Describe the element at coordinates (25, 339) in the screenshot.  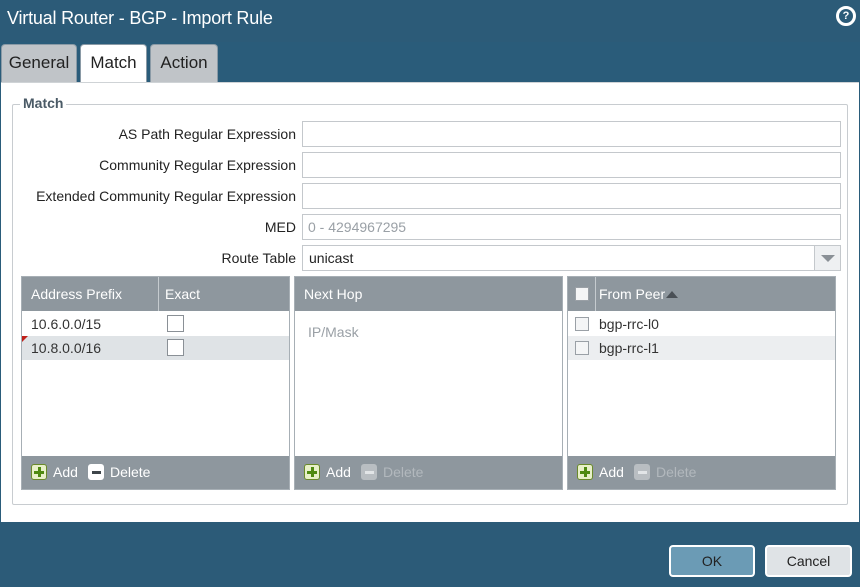
I see `modified-marker-icon` at that location.